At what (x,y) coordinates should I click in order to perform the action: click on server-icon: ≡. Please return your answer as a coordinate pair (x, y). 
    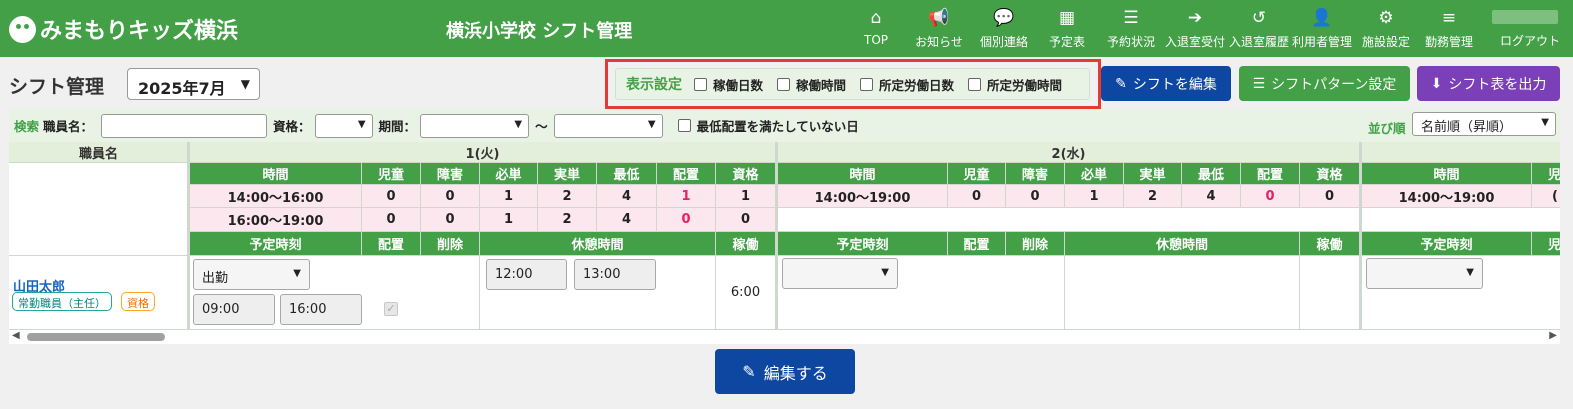
    Looking at the image, I should click on (1449, 18).